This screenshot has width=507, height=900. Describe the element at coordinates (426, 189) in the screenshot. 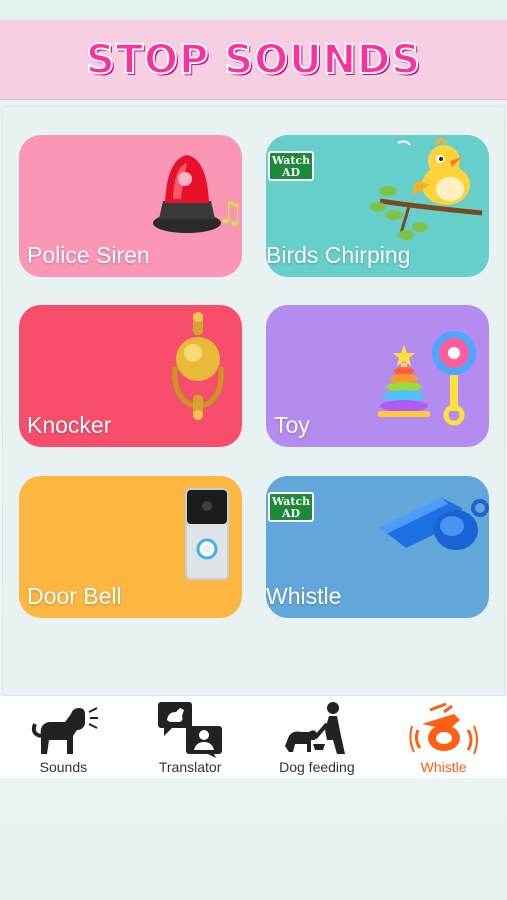

I see `bird-icon` at that location.